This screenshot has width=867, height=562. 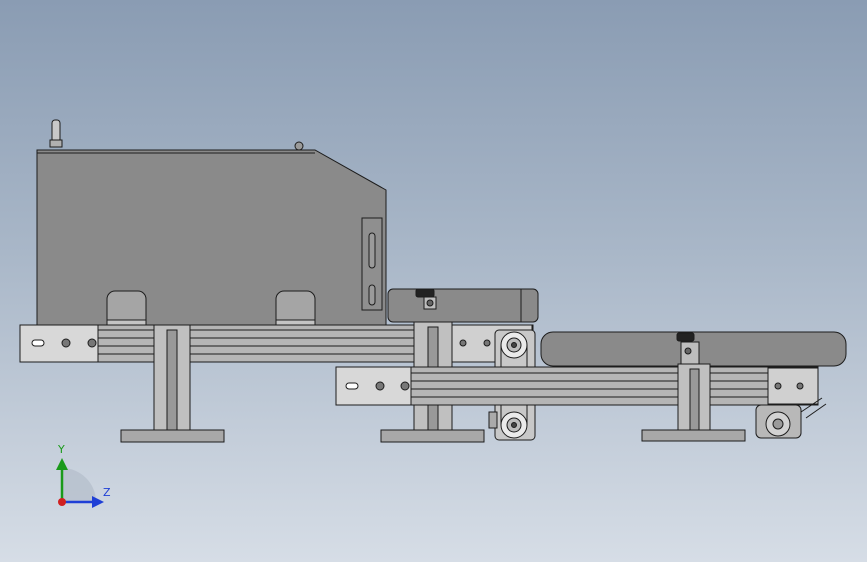 What do you see at coordinates (693, 349) in the screenshot?
I see `lower-belt` at bounding box center [693, 349].